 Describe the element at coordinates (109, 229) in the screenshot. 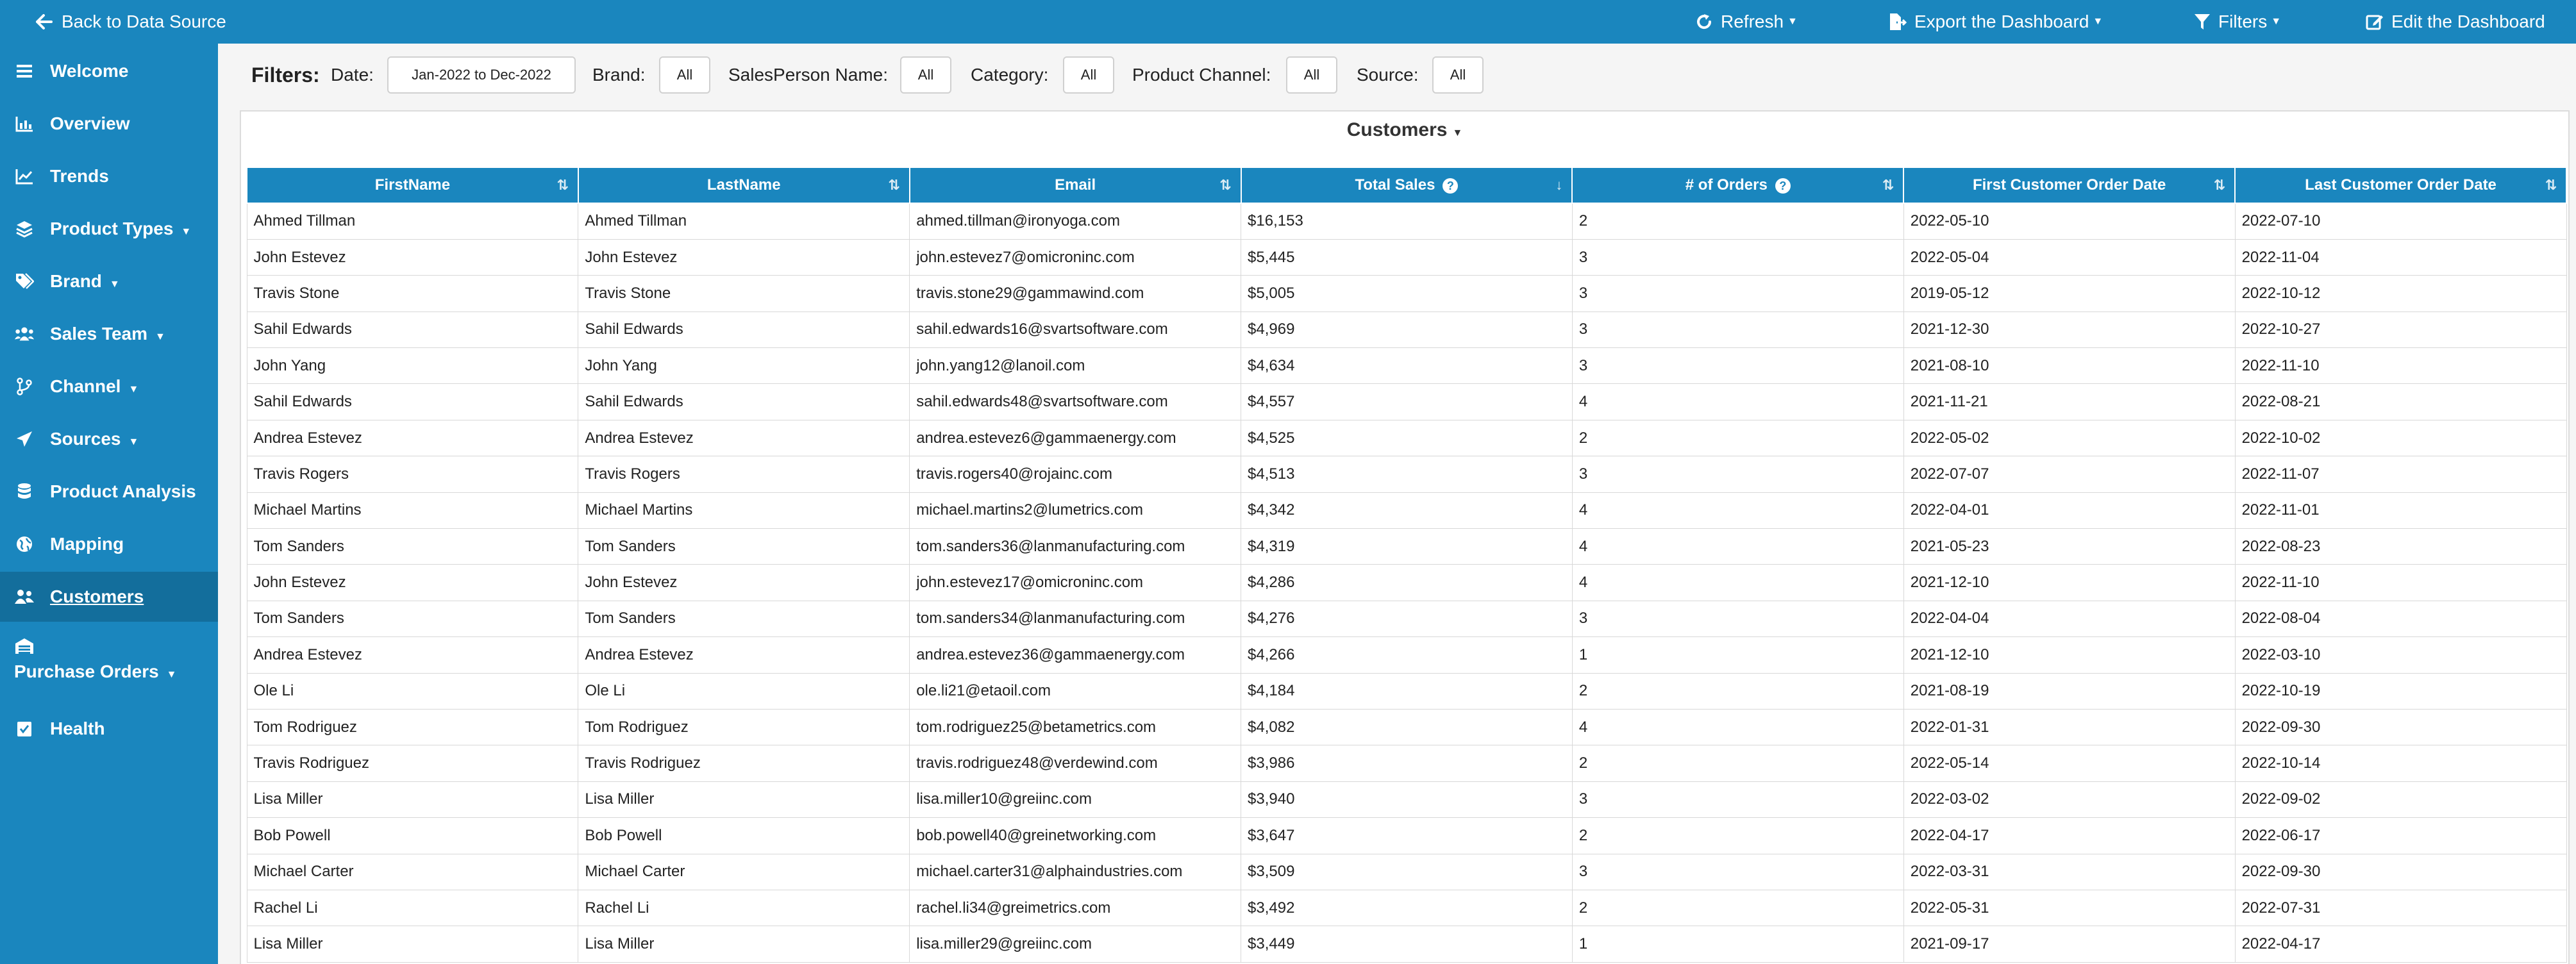

I see `sidebar-item-product-types: Product Types ▼` at that location.